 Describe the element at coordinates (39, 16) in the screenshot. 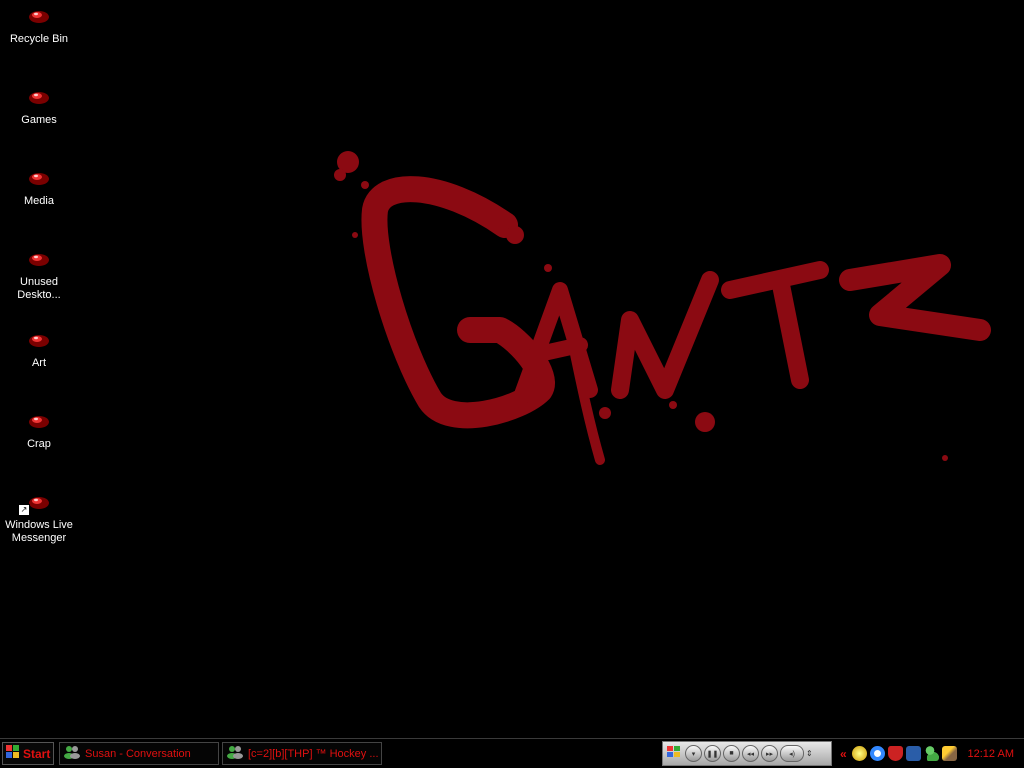

I see `recycle-bin-icon` at that location.